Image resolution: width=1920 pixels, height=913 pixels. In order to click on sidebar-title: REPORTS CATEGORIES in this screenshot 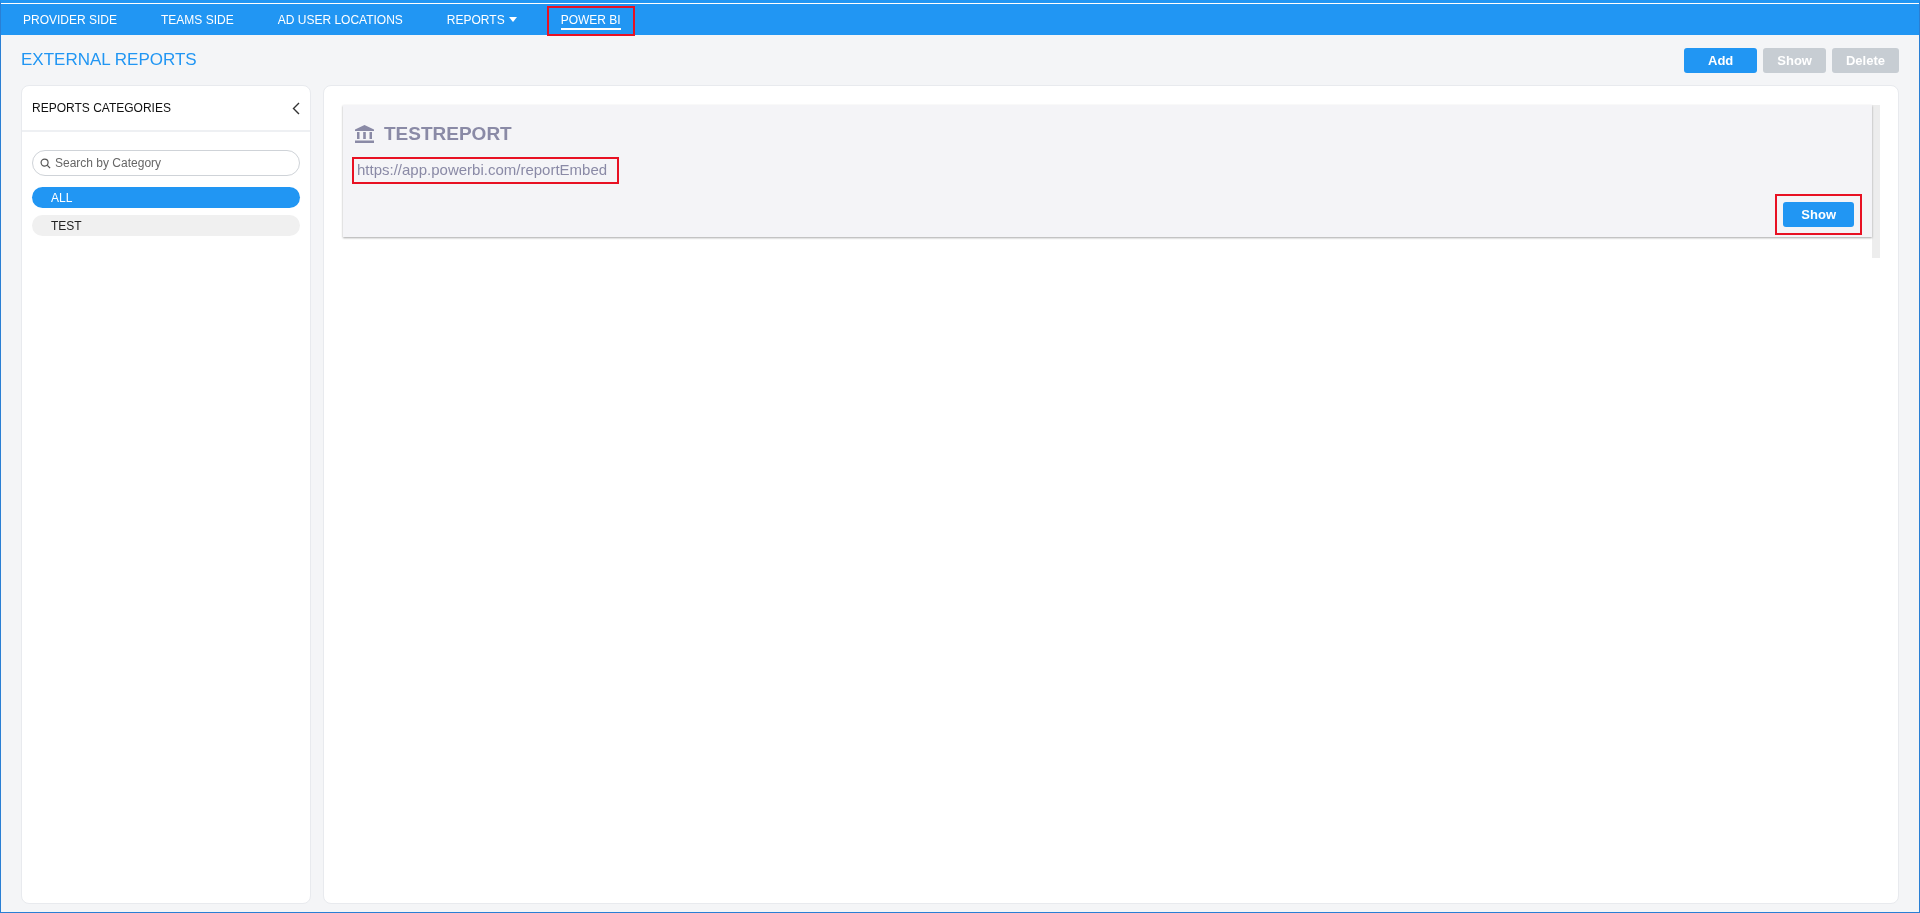, I will do `click(101, 108)`.